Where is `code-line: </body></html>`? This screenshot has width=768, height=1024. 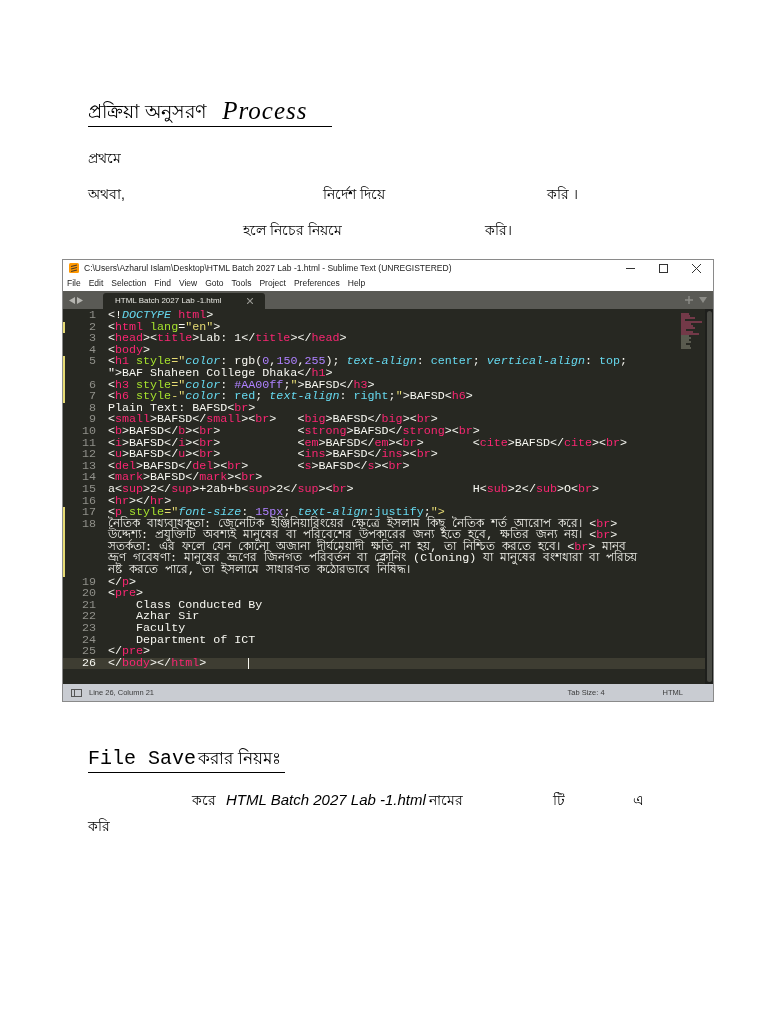
code-line: </body></html> is located at coordinates (157, 663).